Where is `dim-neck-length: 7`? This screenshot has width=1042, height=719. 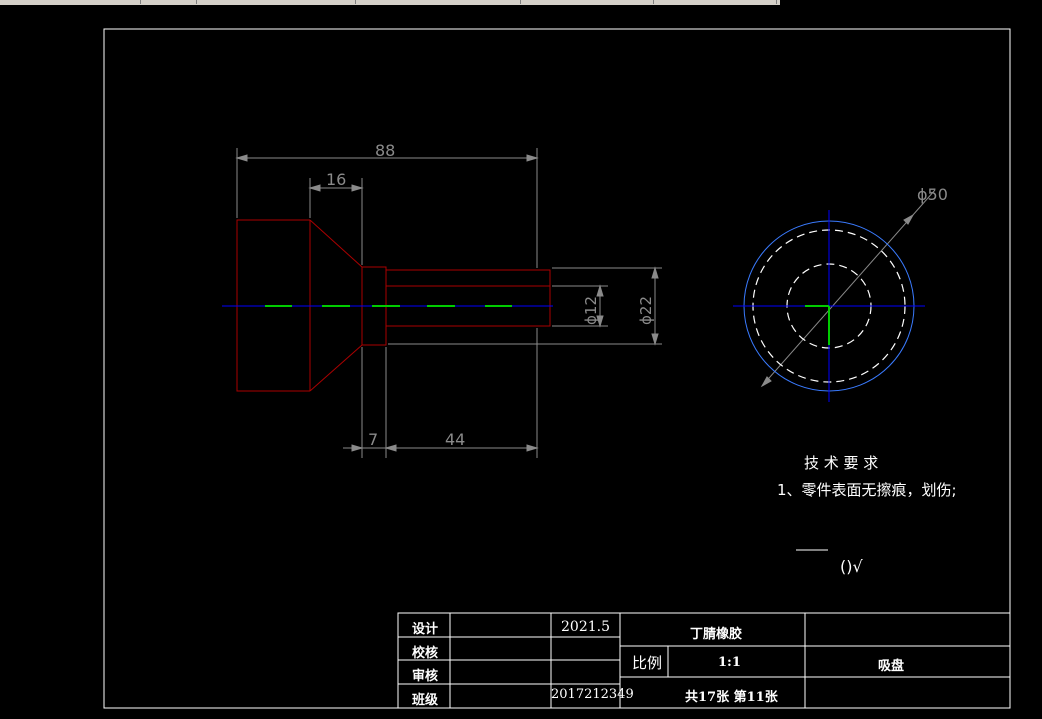
dim-neck-length: 7 is located at coordinates (373, 439).